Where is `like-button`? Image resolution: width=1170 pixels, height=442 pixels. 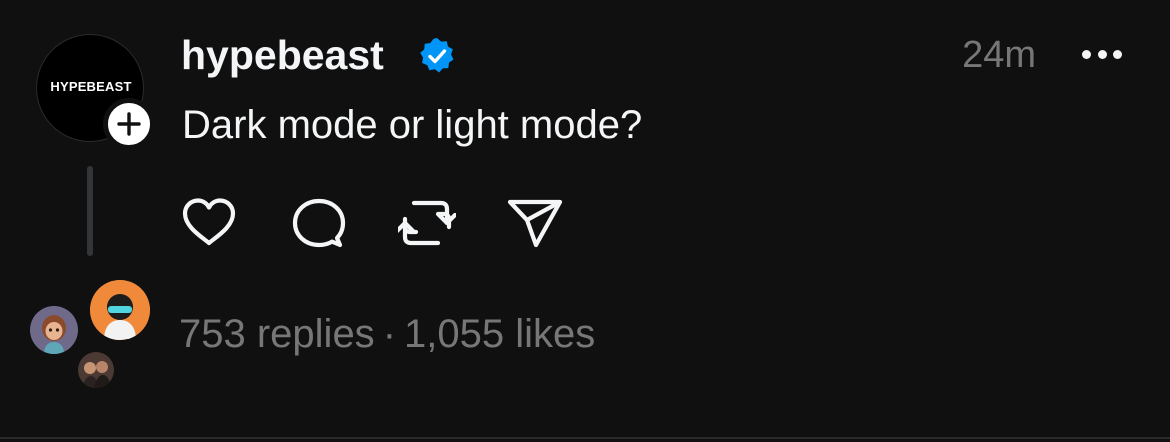 like-button is located at coordinates (209, 223).